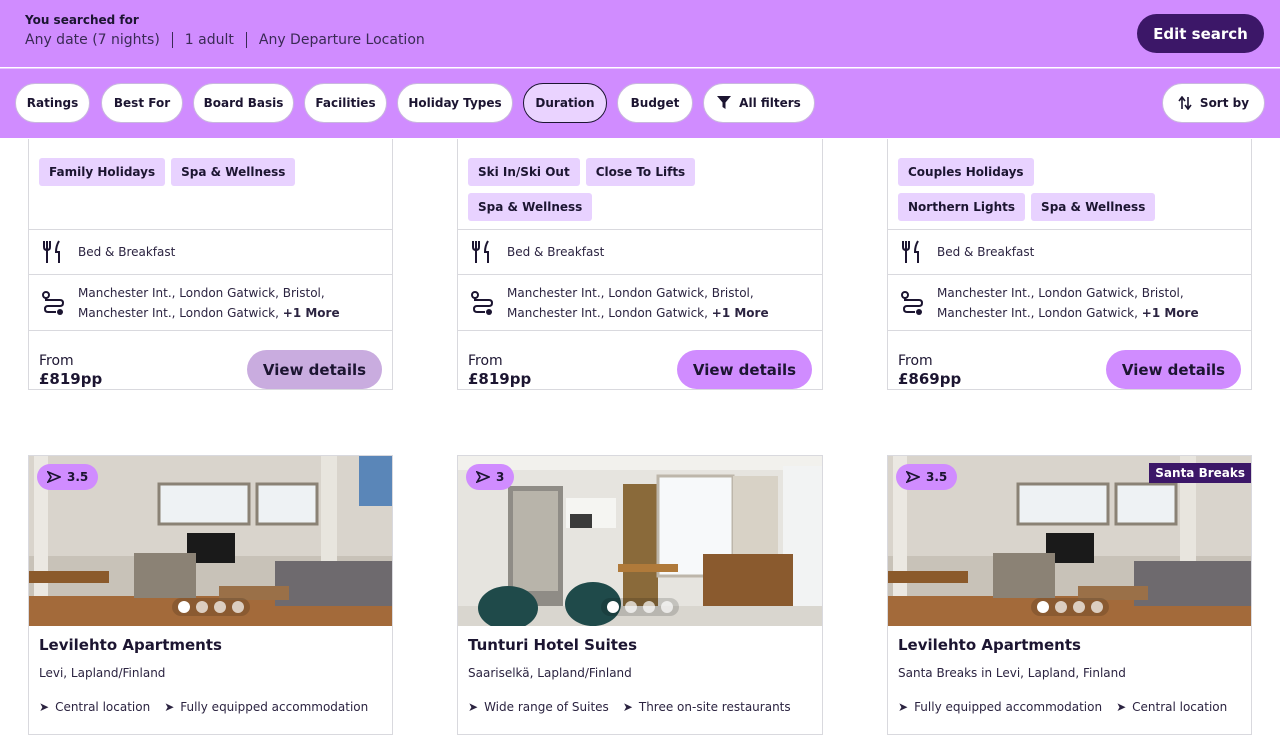  What do you see at coordinates (962, 207) in the screenshot?
I see `tag: Northern Lights` at bounding box center [962, 207].